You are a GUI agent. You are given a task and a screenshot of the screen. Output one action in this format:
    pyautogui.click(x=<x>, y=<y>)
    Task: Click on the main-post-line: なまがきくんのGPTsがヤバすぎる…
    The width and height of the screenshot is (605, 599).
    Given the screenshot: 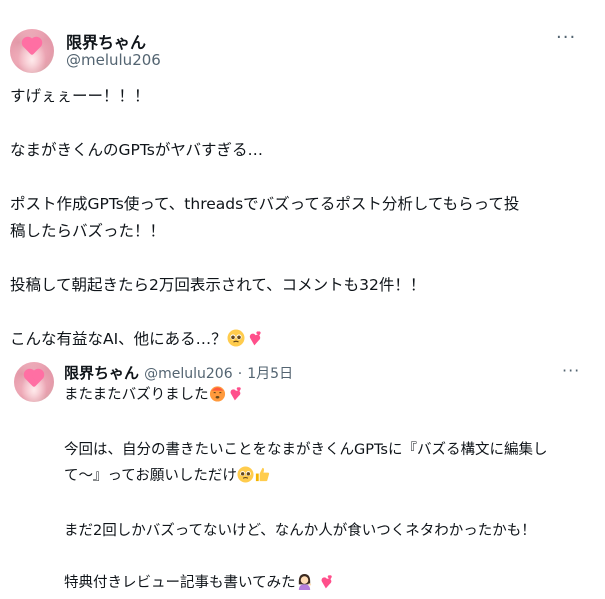 What is the action you would take?
    pyautogui.click(x=137, y=150)
    